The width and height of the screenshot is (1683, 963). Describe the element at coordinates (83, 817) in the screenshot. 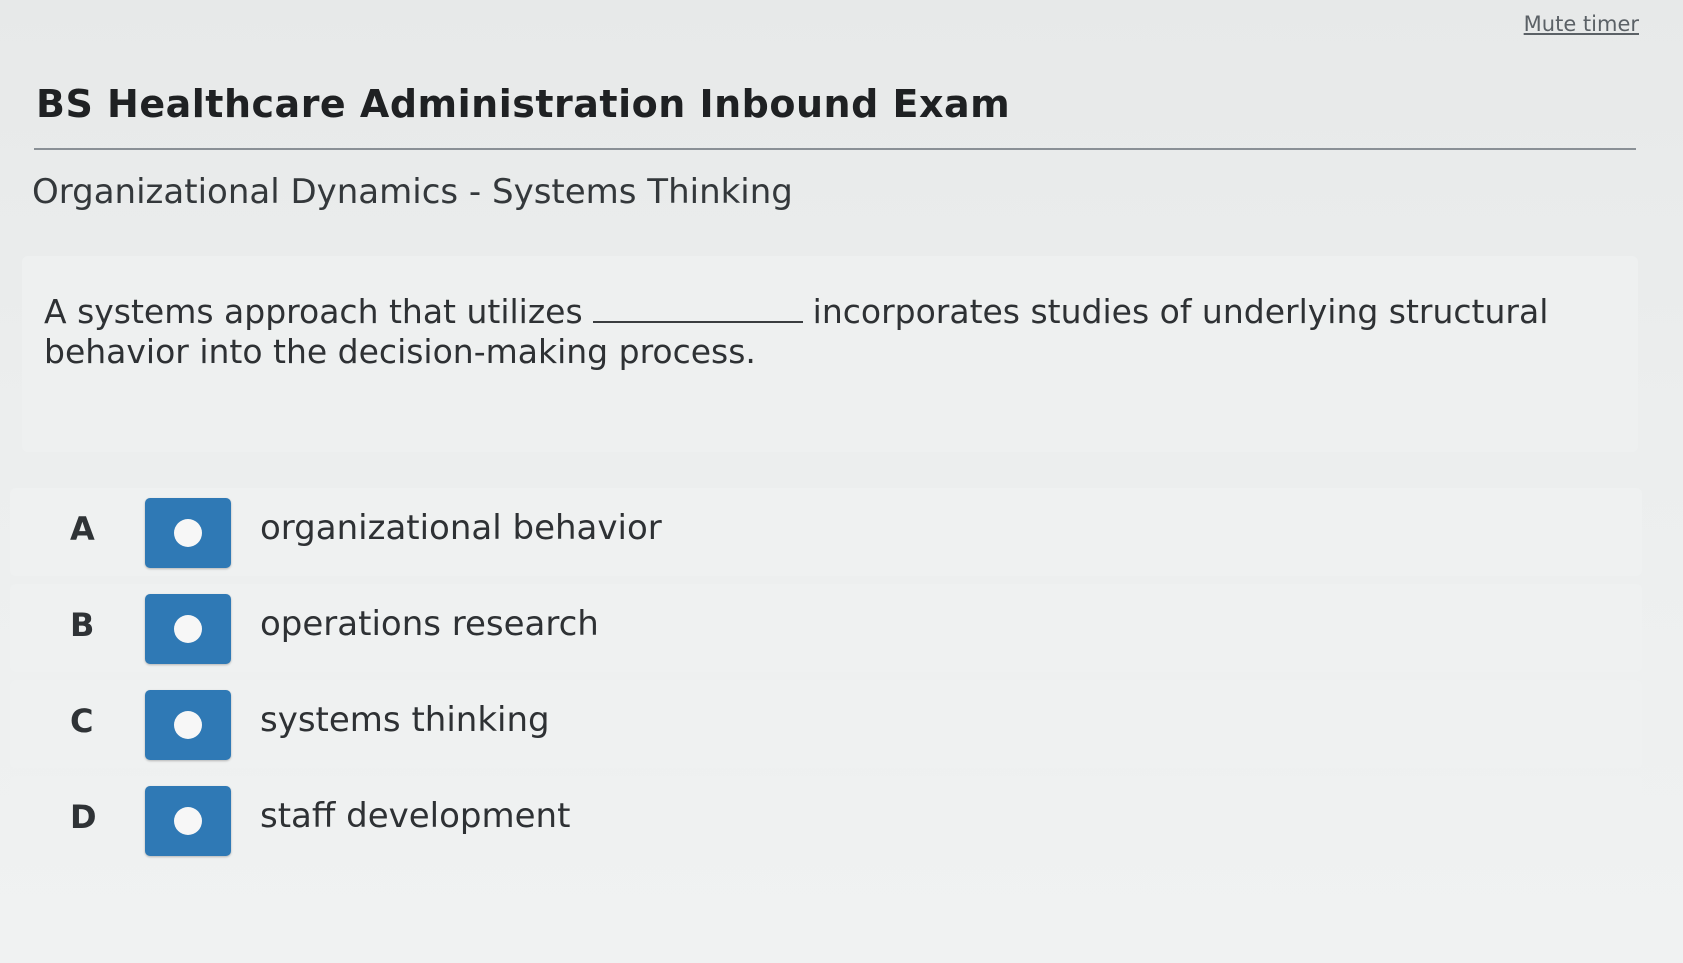

I see `option-letter: D` at that location.